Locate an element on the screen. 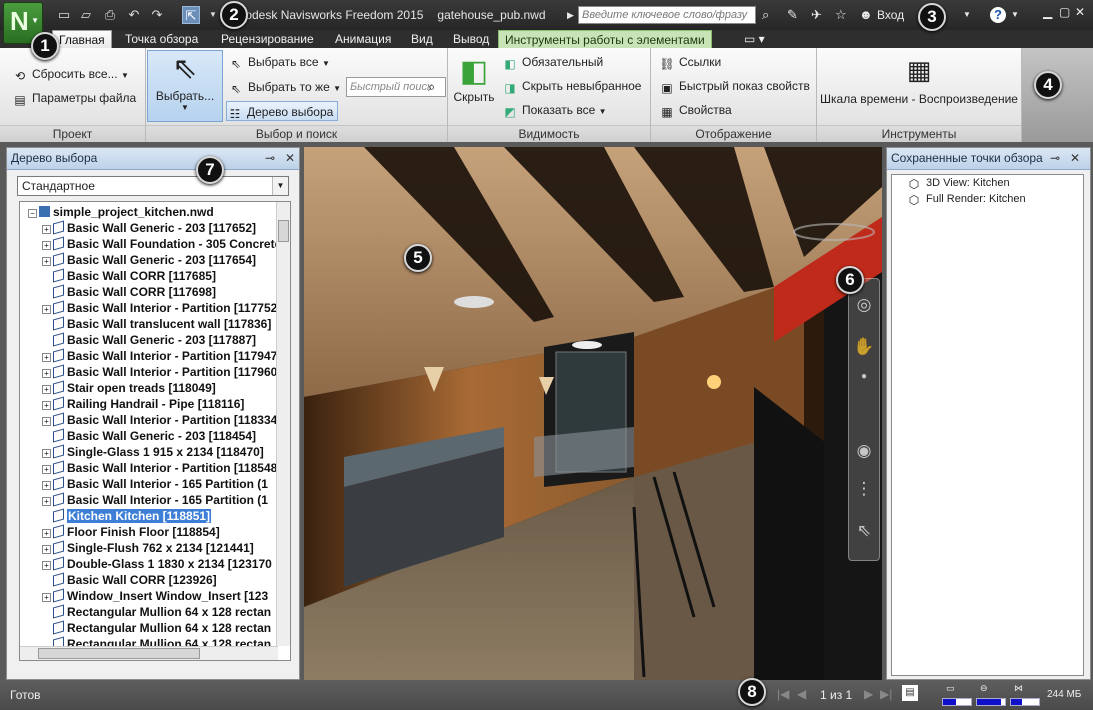 Image resolution: width=1093 pixels, height=710 pixels. next-page-icon: ▶ is located at coordinates (868, 694).